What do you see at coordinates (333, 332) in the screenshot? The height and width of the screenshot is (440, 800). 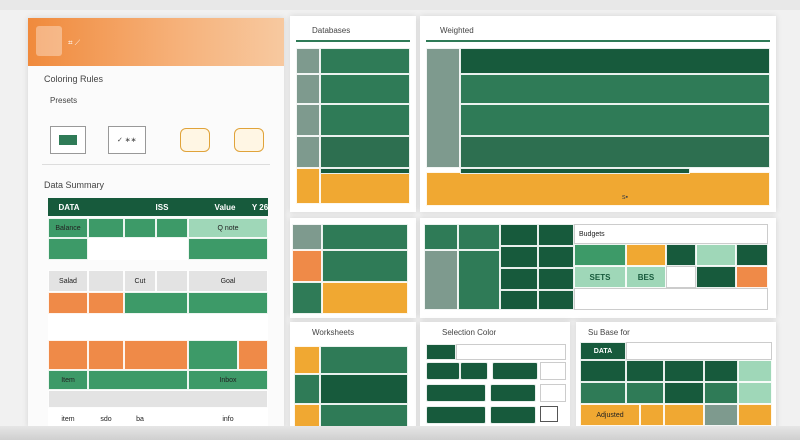 I see `worksheets-title: Worksheets` at bounding box center [333, 332].